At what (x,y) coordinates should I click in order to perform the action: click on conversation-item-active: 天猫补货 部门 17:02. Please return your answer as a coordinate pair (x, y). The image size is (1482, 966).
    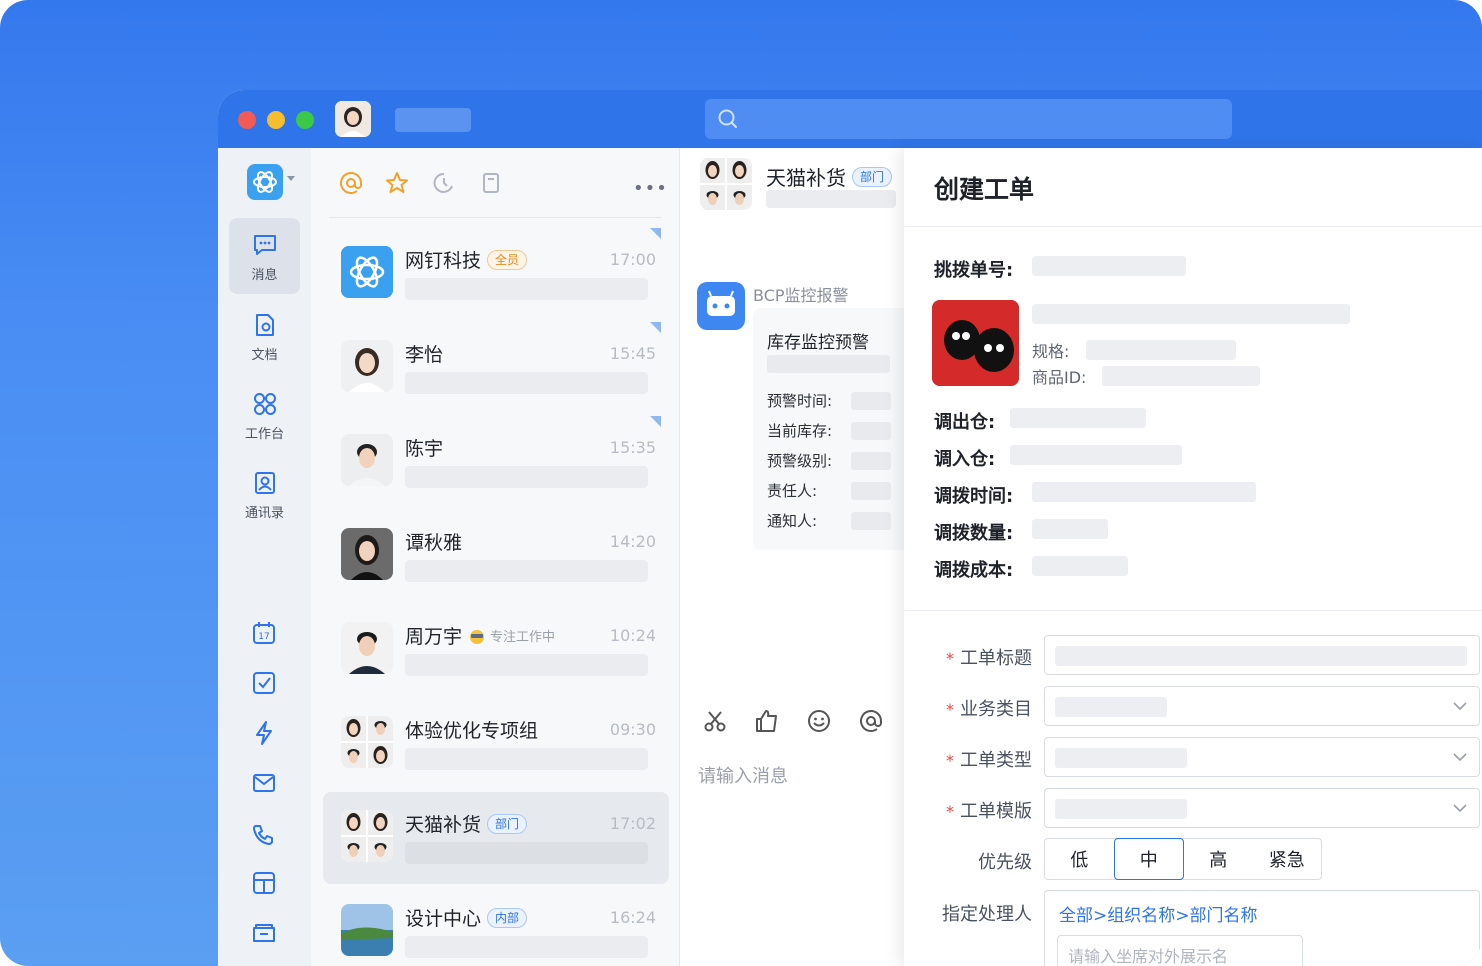
    Looking at the image, I should click on (496, 838).